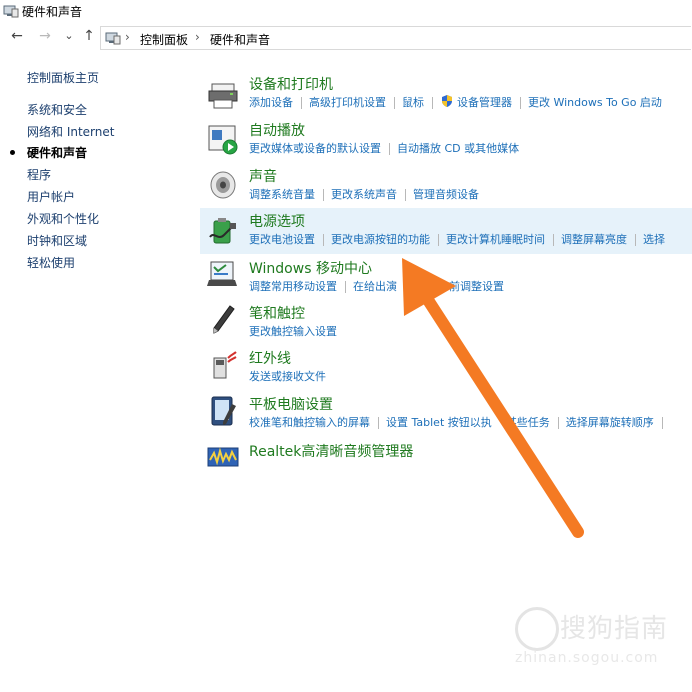 The width and height of the screenshot is (692, 692). I want to click on nav-programs: 程序, so click(39, 174).